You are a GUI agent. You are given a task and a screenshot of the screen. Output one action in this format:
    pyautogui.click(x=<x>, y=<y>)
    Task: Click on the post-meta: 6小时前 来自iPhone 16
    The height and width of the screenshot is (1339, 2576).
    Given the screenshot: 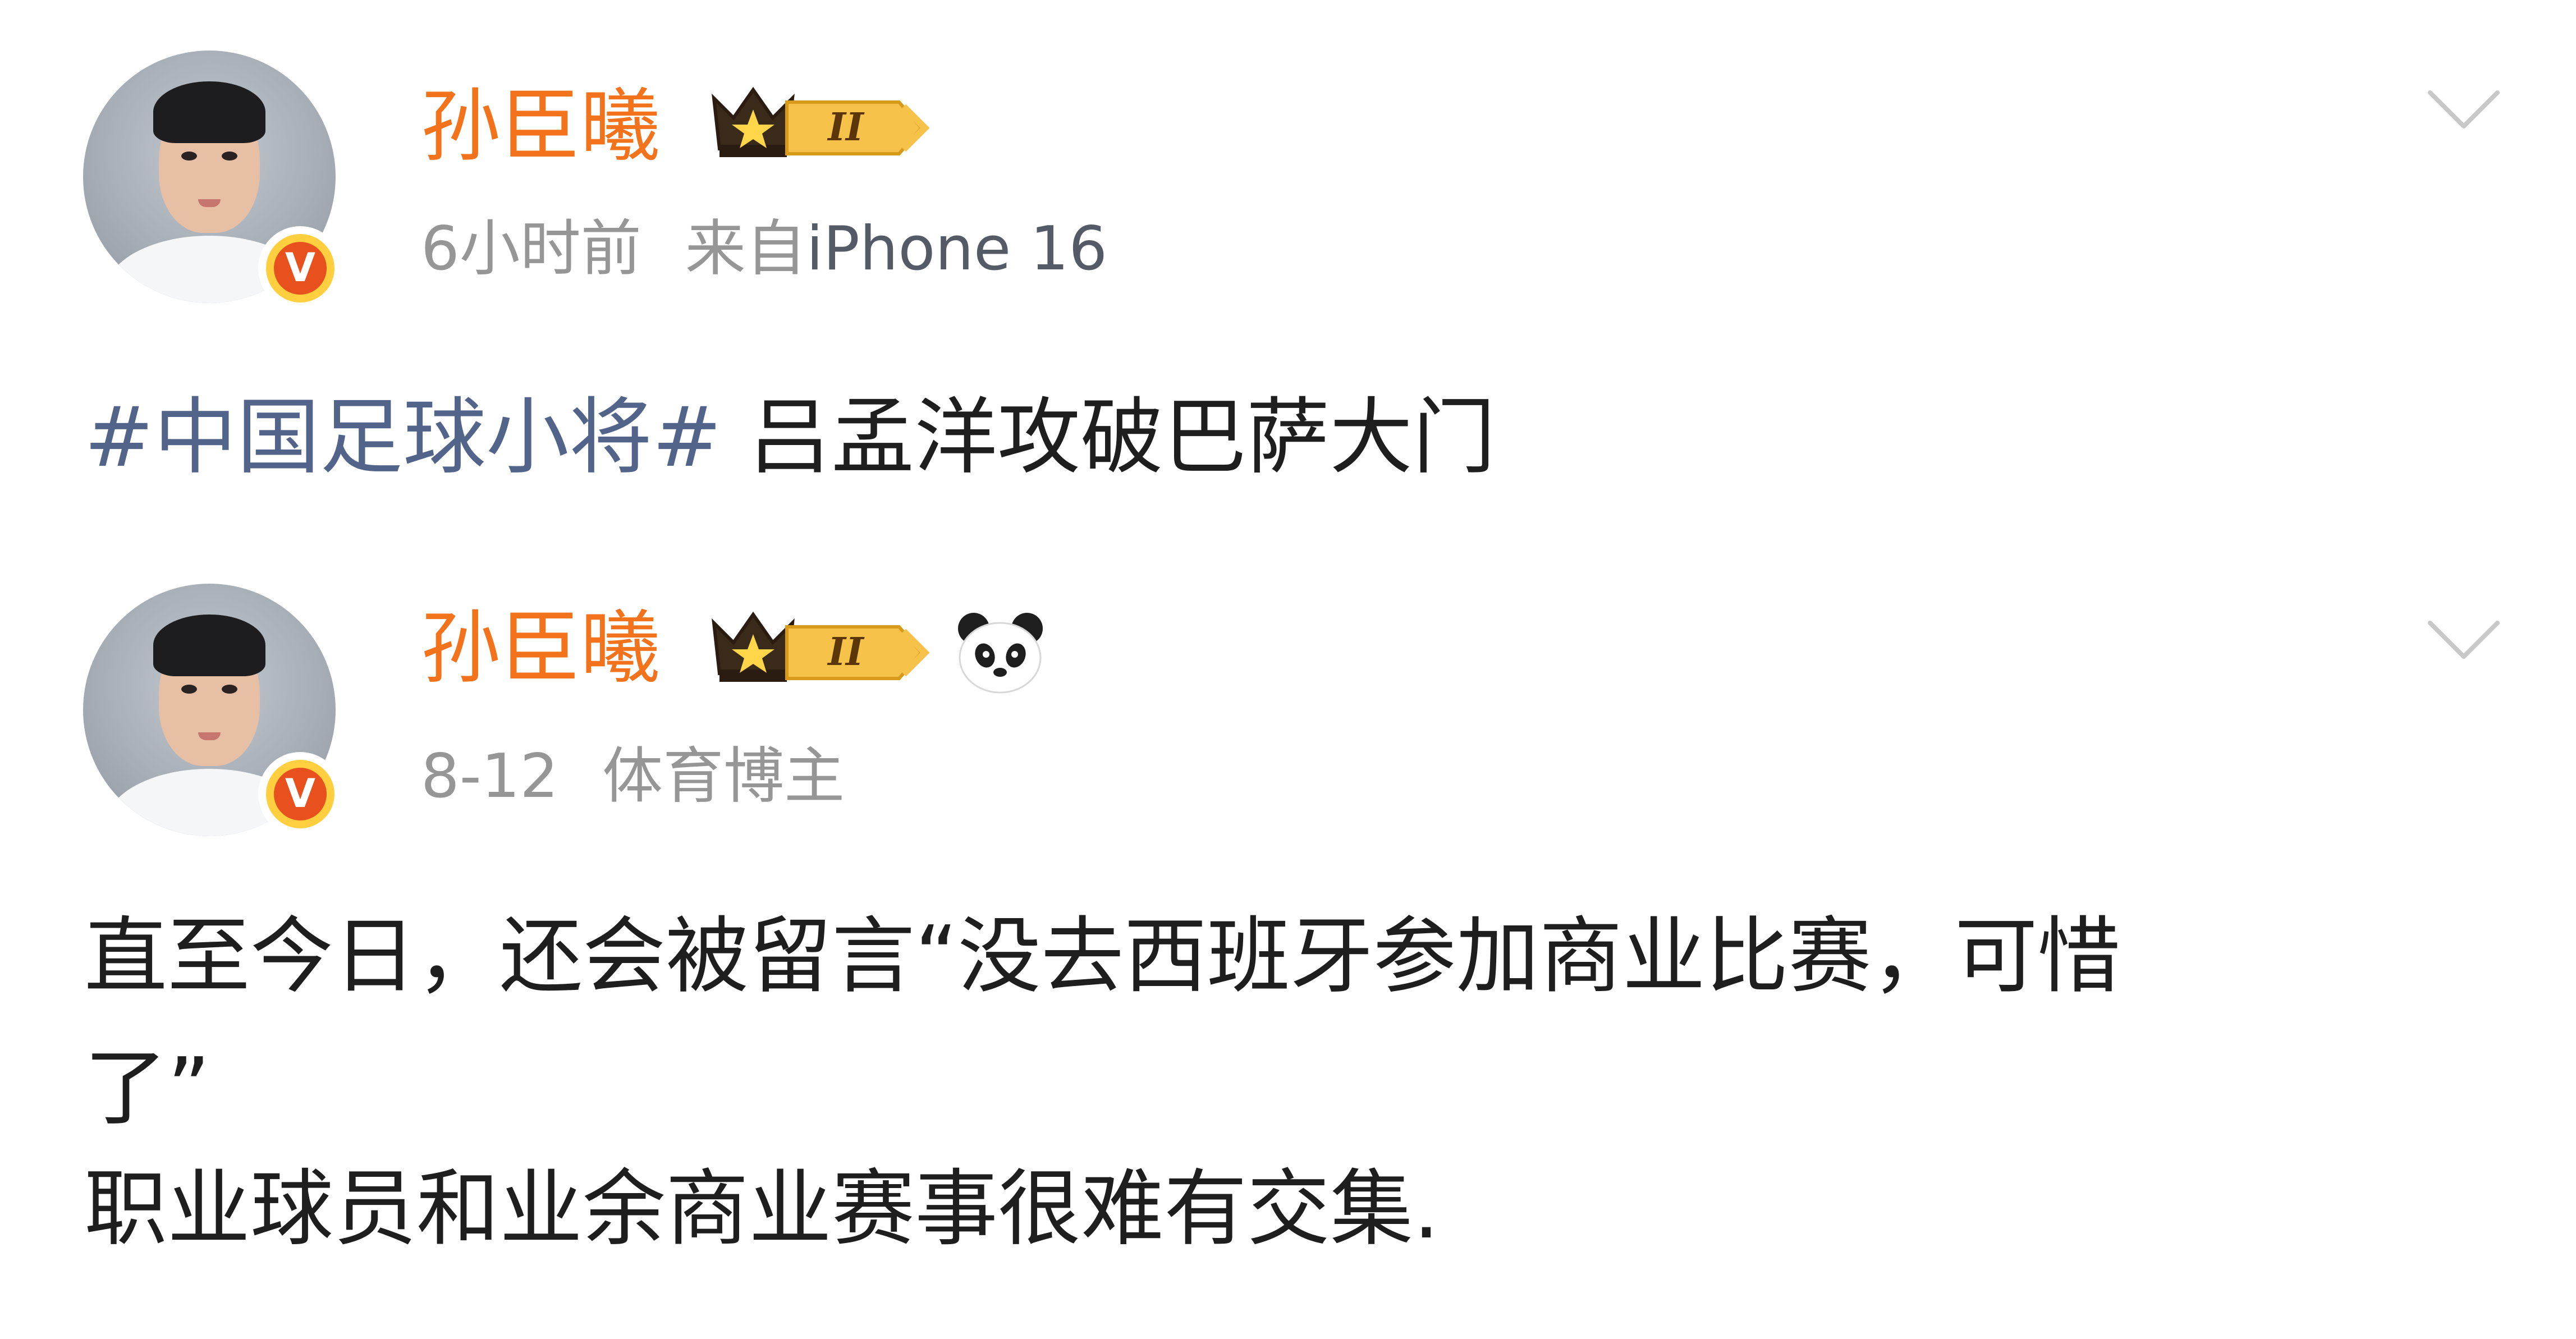 What is the action you would take?
    pyautogui.click(x=764, y=249)
    